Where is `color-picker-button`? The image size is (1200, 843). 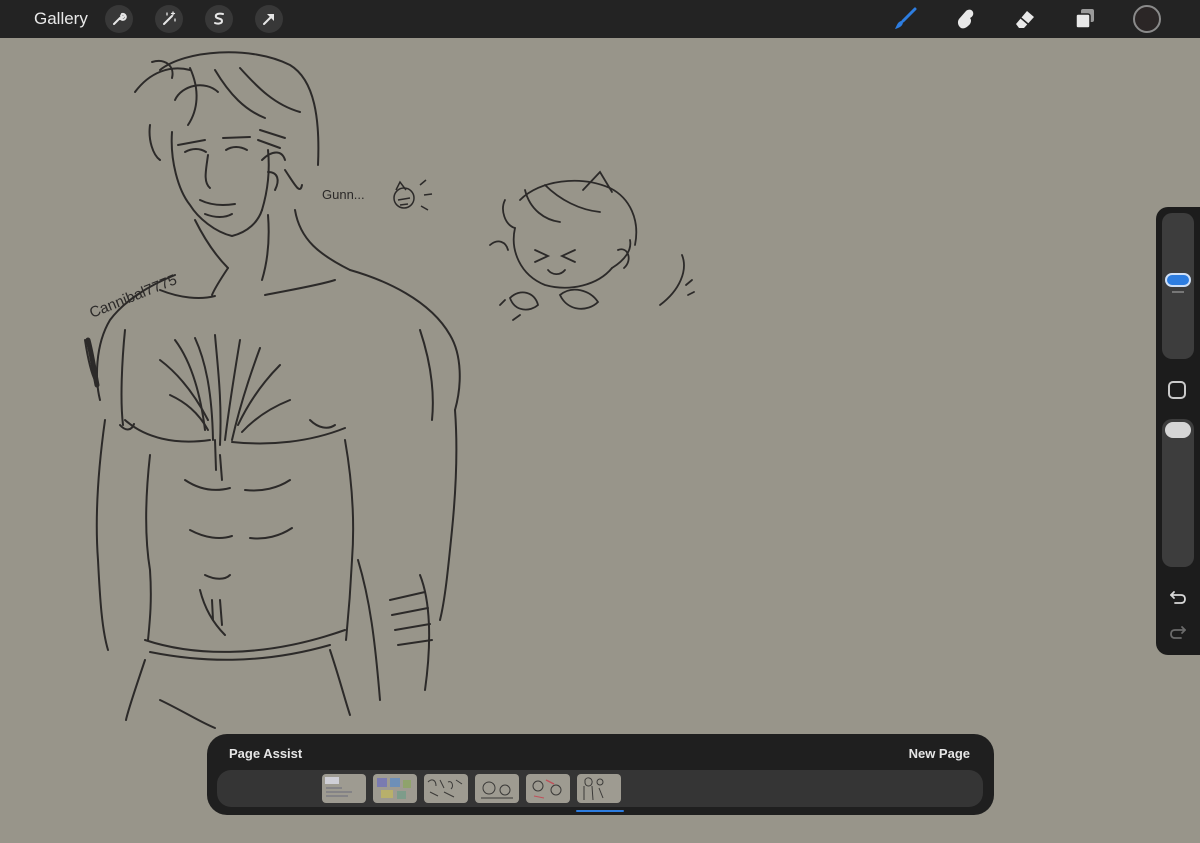 color-picker-button is located at coordinates (1147, 19).